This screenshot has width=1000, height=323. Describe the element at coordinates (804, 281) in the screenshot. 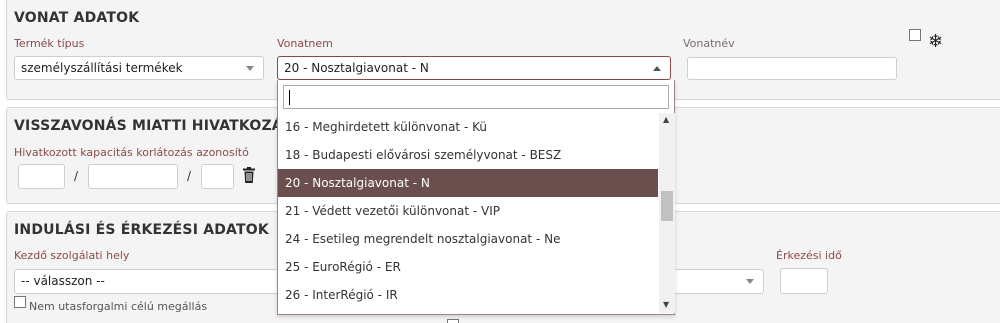

I see `erkezesi-ido-input` at that location.